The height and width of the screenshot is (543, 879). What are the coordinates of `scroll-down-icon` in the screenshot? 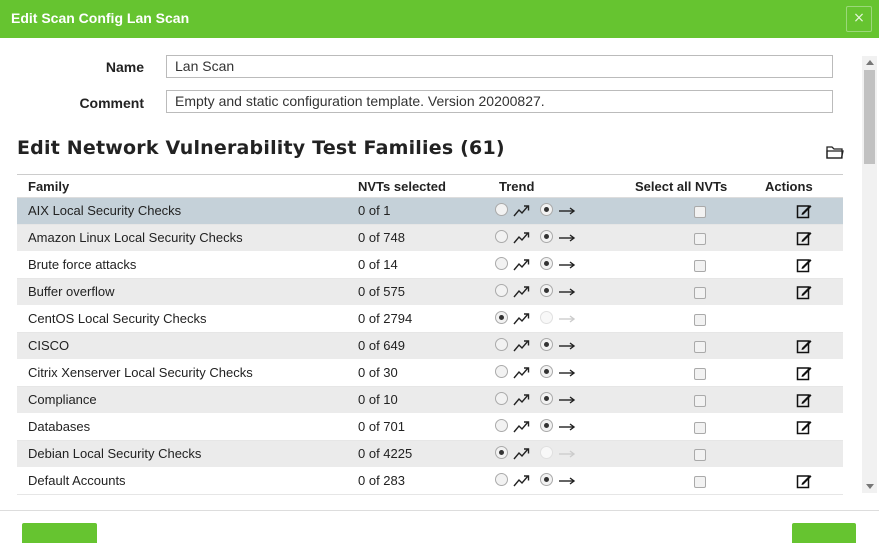 It's located at (870, 486).